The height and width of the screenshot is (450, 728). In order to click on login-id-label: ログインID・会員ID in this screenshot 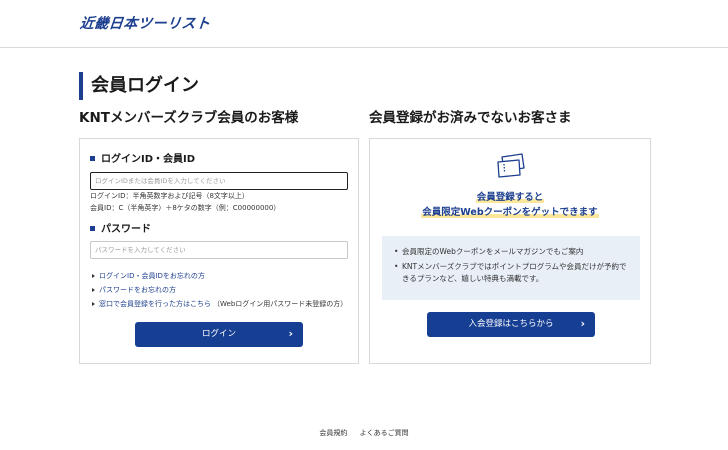, I will do `click(142, 160)`.